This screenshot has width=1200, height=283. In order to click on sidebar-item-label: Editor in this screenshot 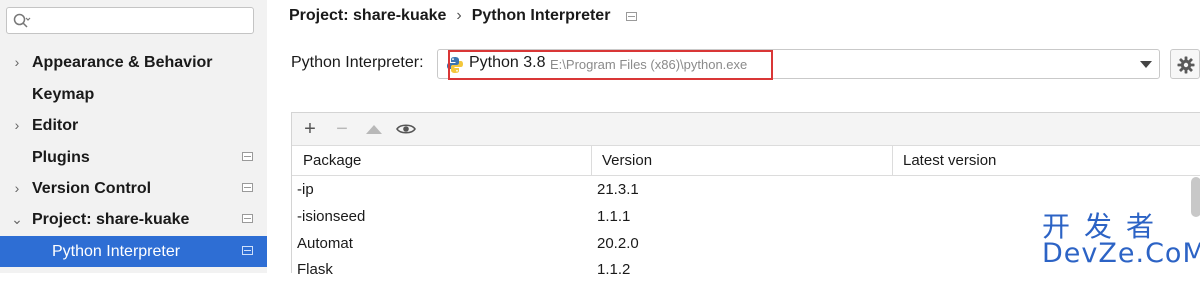, I will do `click(55, 125)`.